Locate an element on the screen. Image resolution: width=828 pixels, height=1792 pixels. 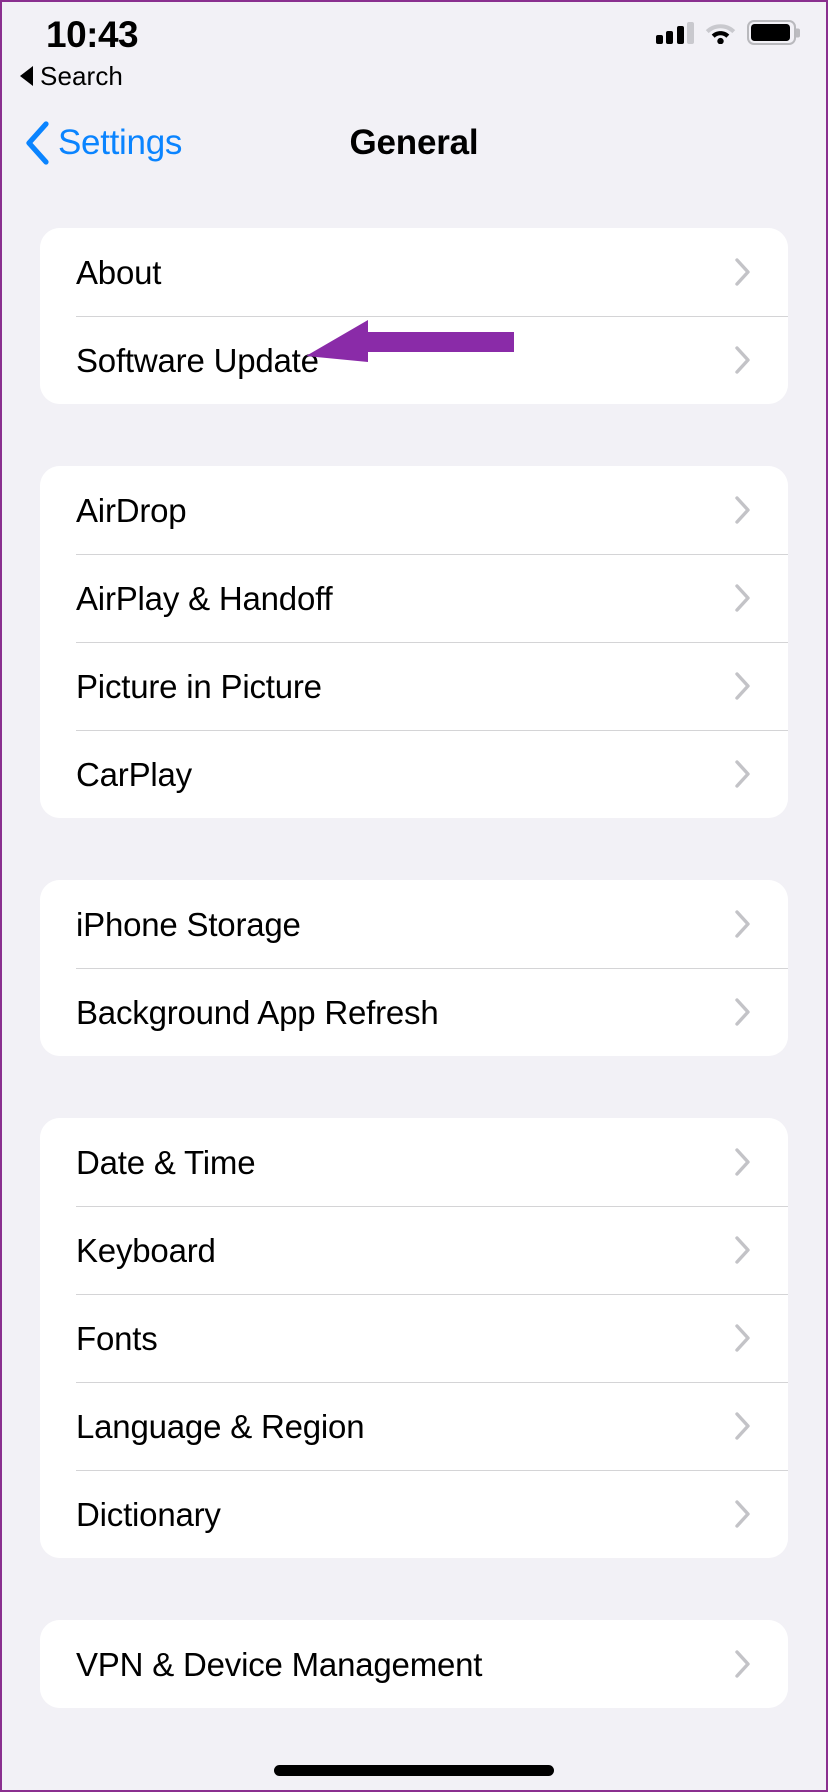
settings-row-label: About is located at coordinates (119, 272).